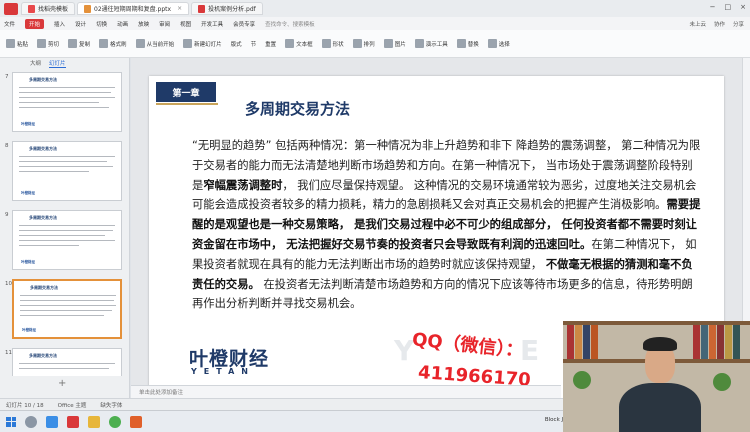 Image resolution: width=750 pixels, height=432 pixels. What do you see at coordinates (115, 421) in the screenshot?
I see `chrome-icon` at bounding box center [115, 421].